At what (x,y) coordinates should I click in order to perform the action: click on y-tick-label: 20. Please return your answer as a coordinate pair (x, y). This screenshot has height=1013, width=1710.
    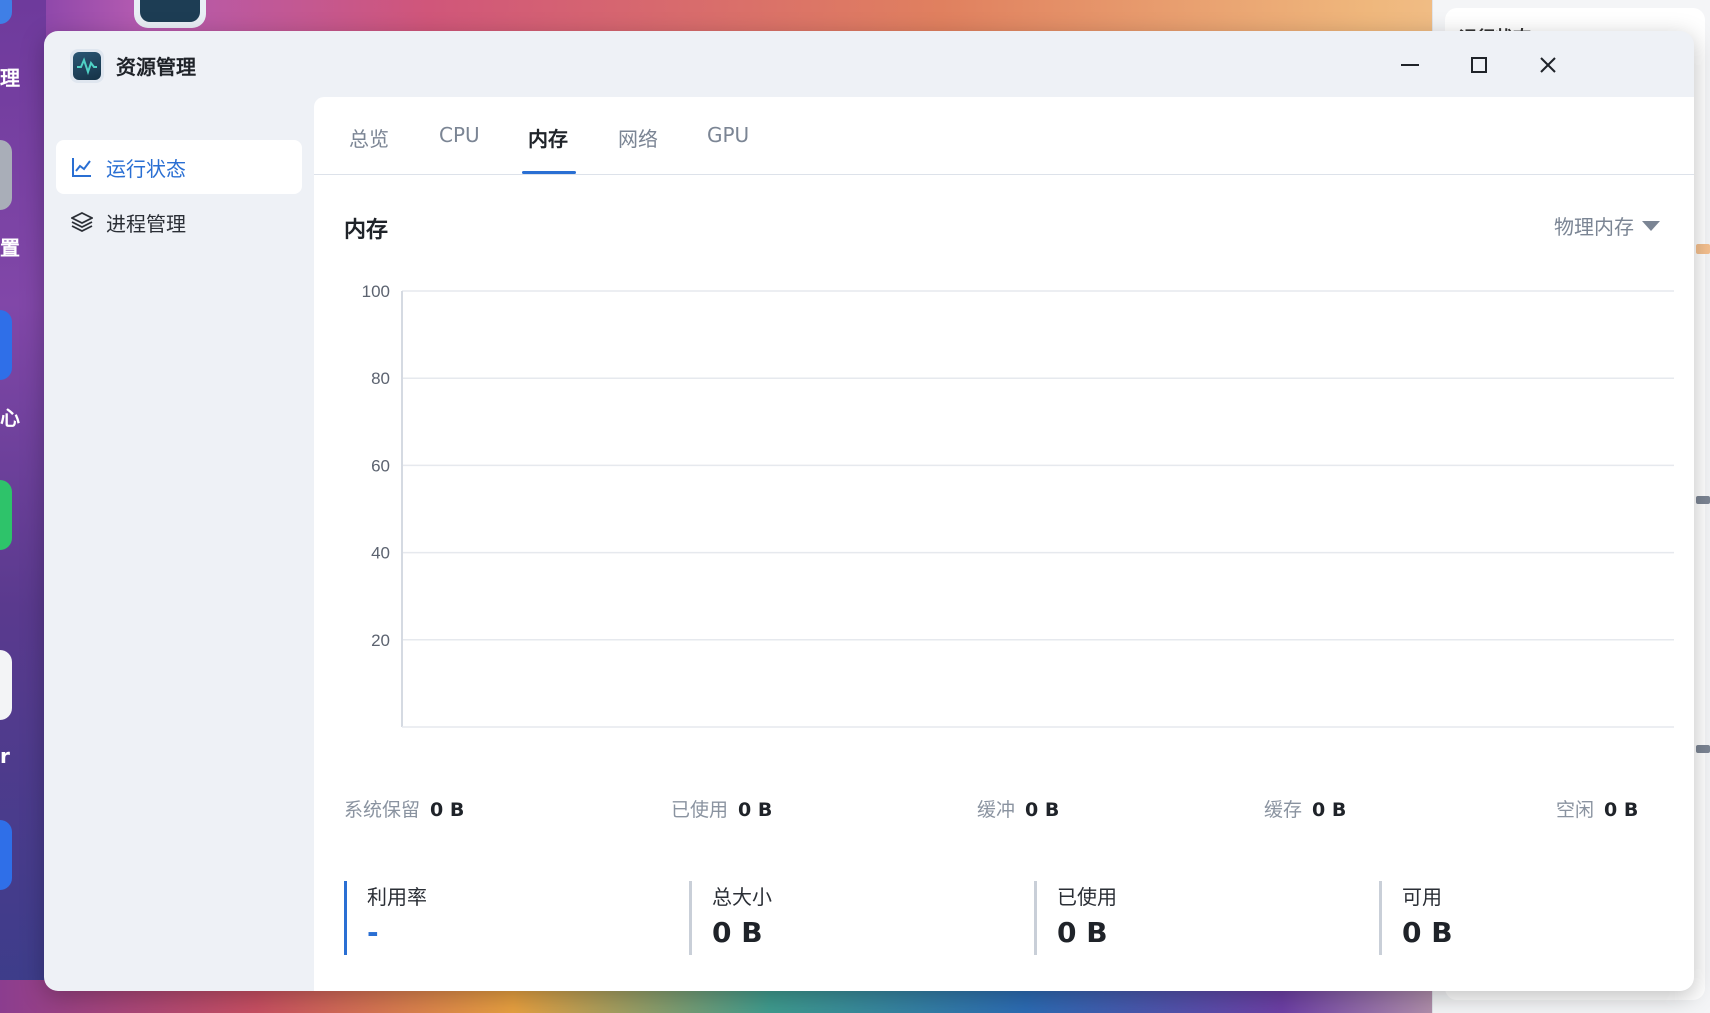
    Looking at the image, I should click on (380, 640).